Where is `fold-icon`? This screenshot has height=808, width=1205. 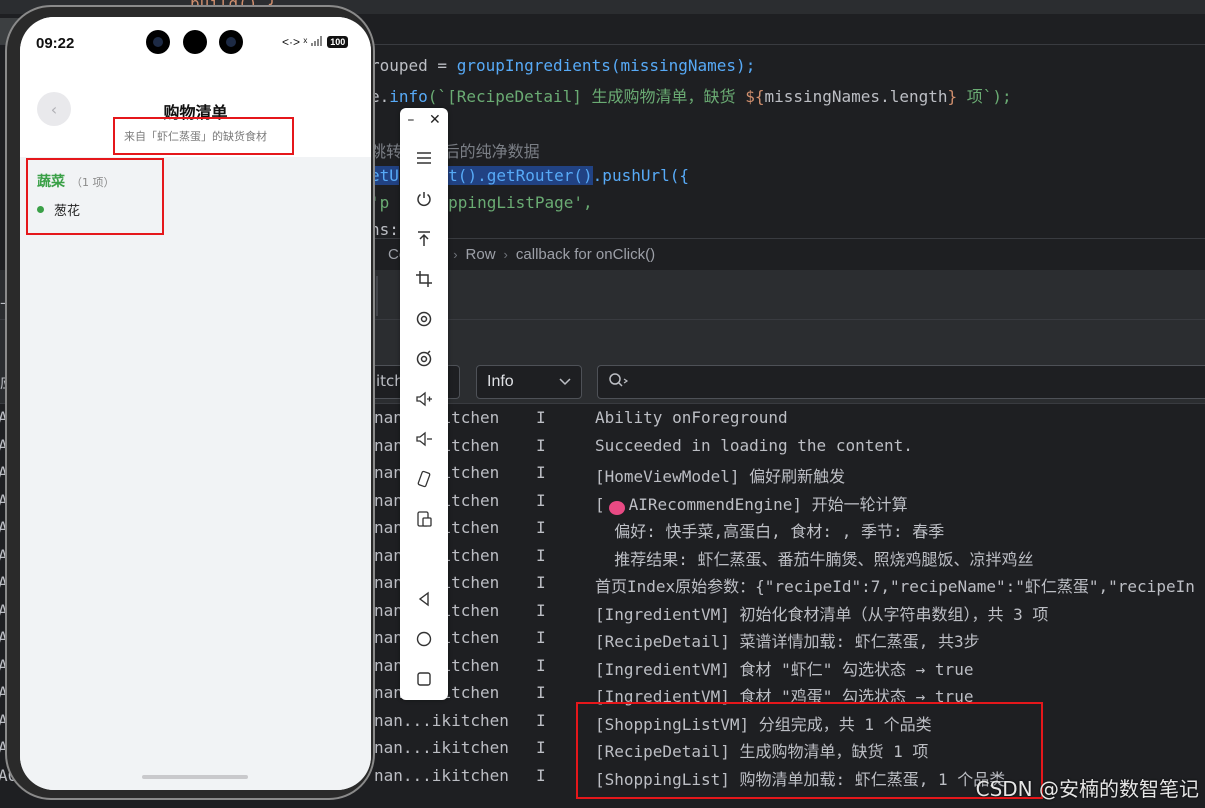
fold-icon is located at coordinates (424, 519).